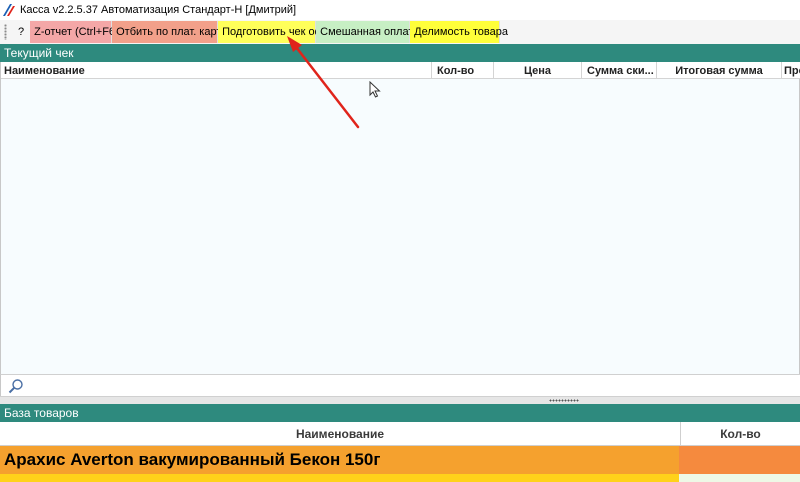 This screenshot has width=800, height=482. Describe the element at coordinates (400, 385) in the screenshot. I see `product-search-bar` at that location.